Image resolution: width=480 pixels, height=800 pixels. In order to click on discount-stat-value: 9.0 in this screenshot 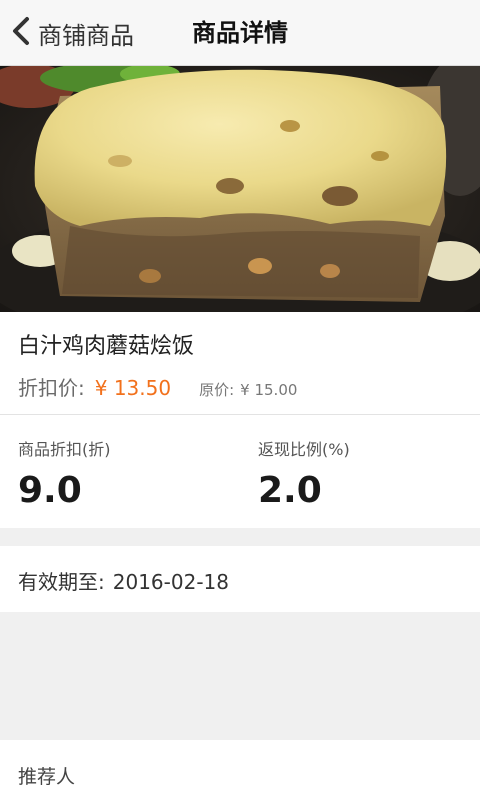, I will do `click(50, 490)`.